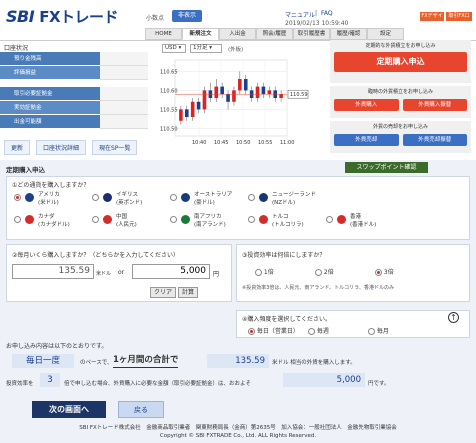  I want to click on fx-sell-transfer-button: 外貨売却振替, so click(434, 140).